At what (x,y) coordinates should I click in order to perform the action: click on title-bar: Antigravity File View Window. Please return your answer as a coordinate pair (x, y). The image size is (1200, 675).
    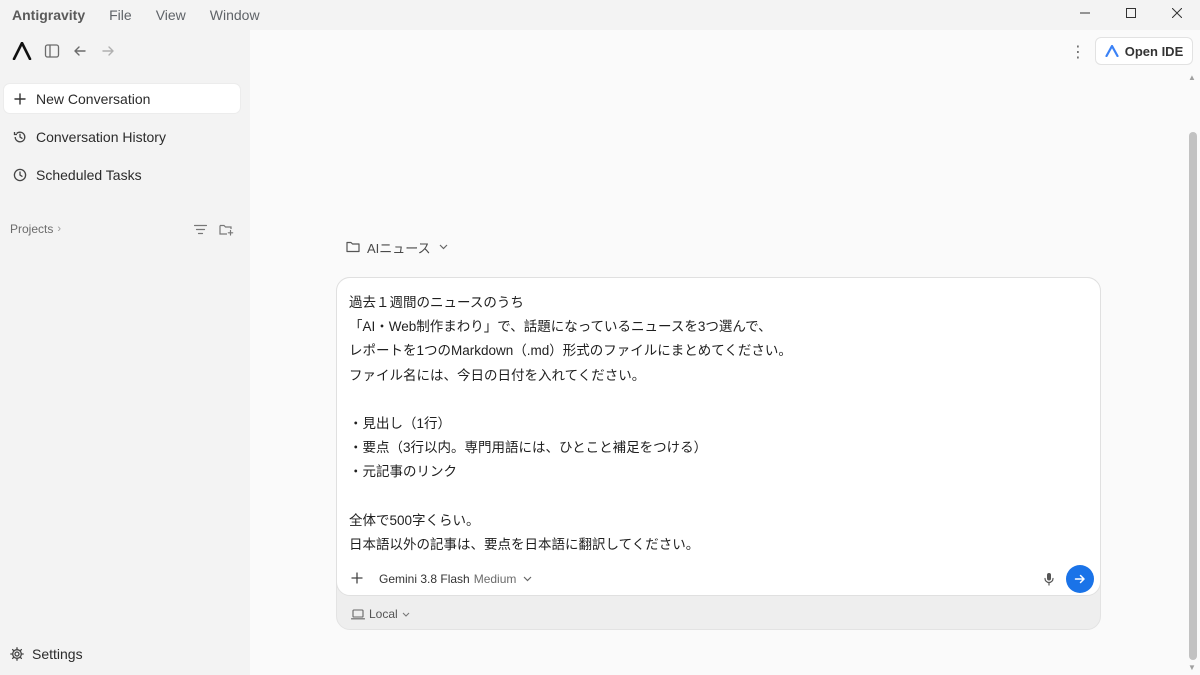
    Looking at the image, I should click on (600, 15).